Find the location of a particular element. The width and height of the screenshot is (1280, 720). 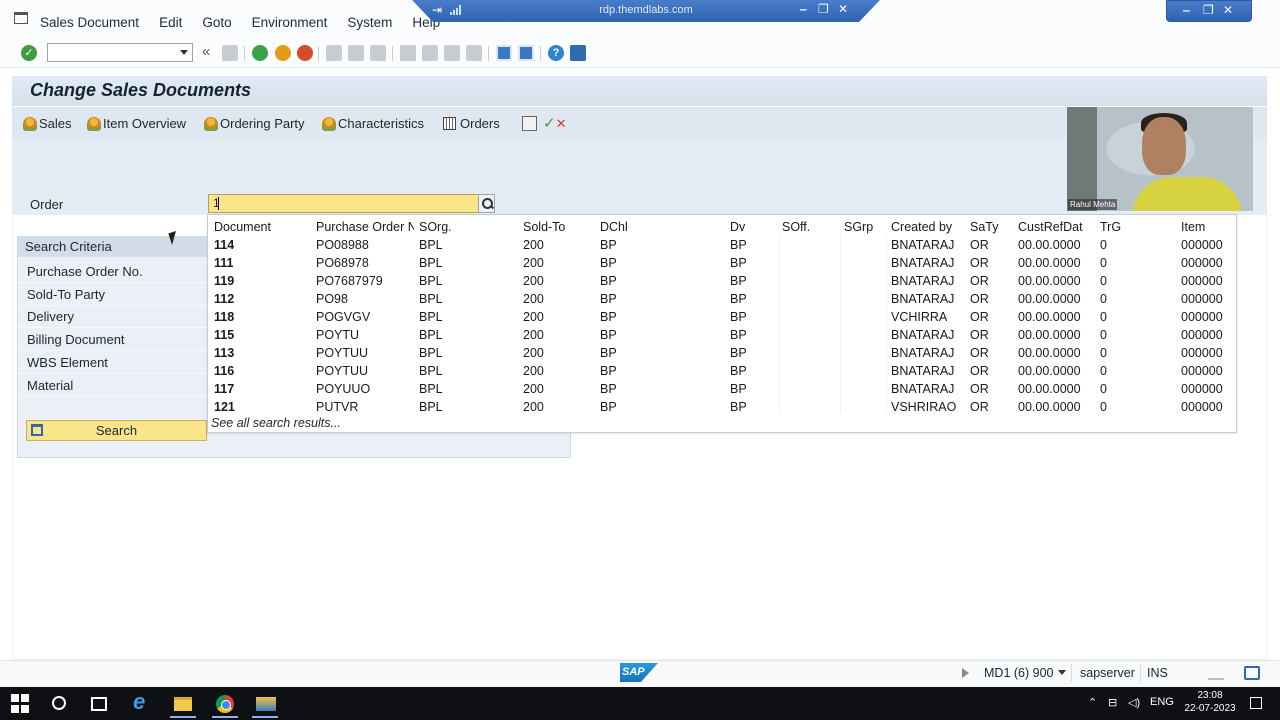

column-header: Document is located at coordinates (242, 227).